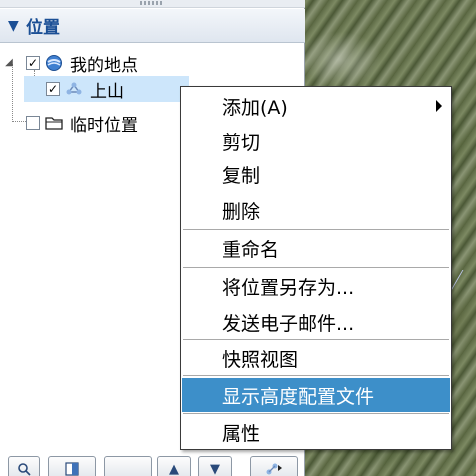 The height and width of the screenshot is (476, 476). Describe the element at coordinates (33, 63) in the screenshot. I see `my-places-checkbox: ✓` at that location.